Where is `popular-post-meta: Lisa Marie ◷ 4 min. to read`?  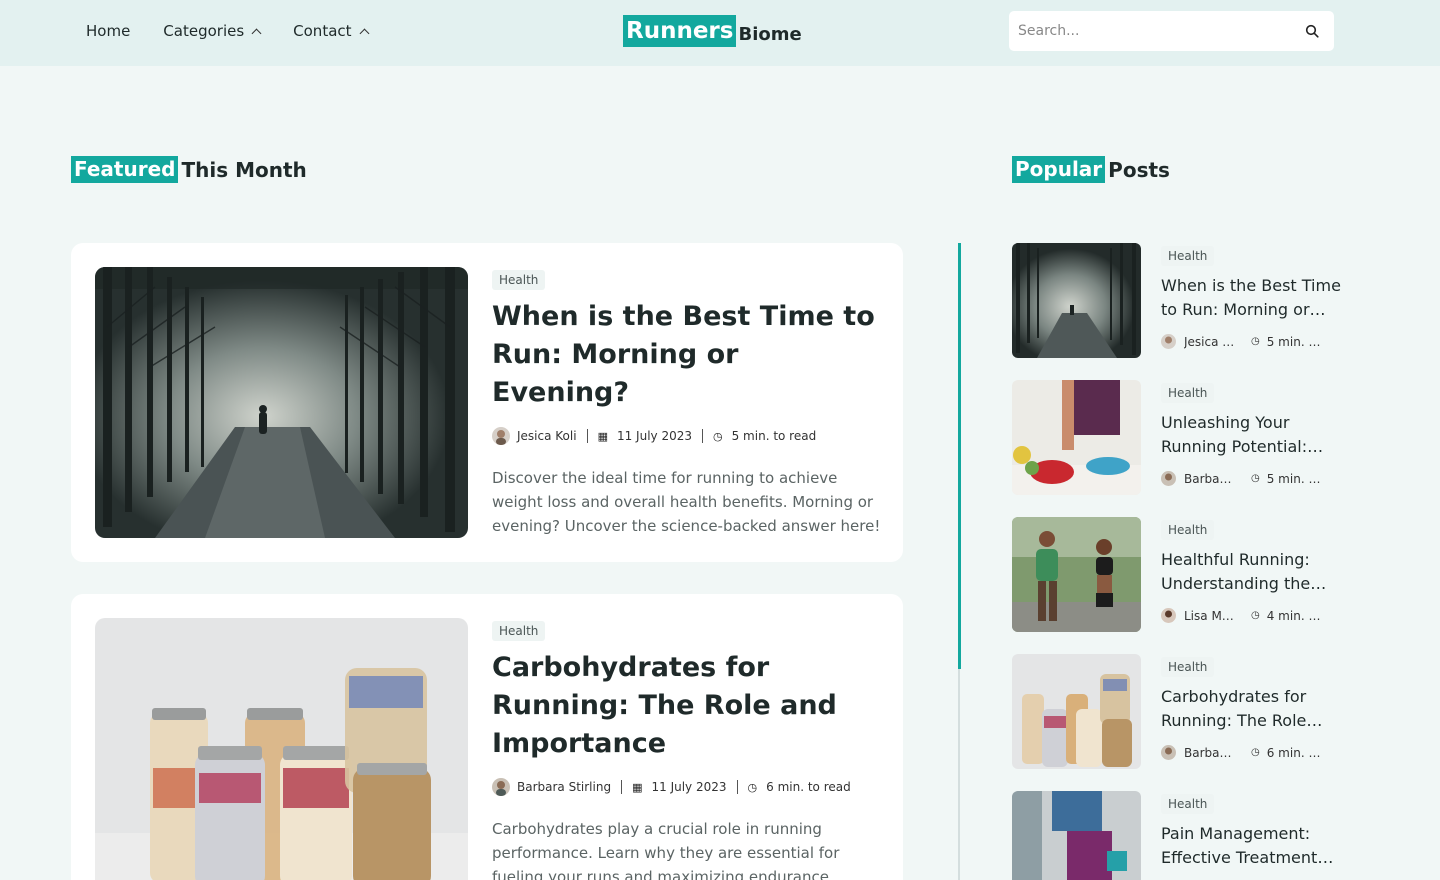 popular-post-meta: Lisa Marie ◷ 4 min. to read is located at coordinates (1251, 615).